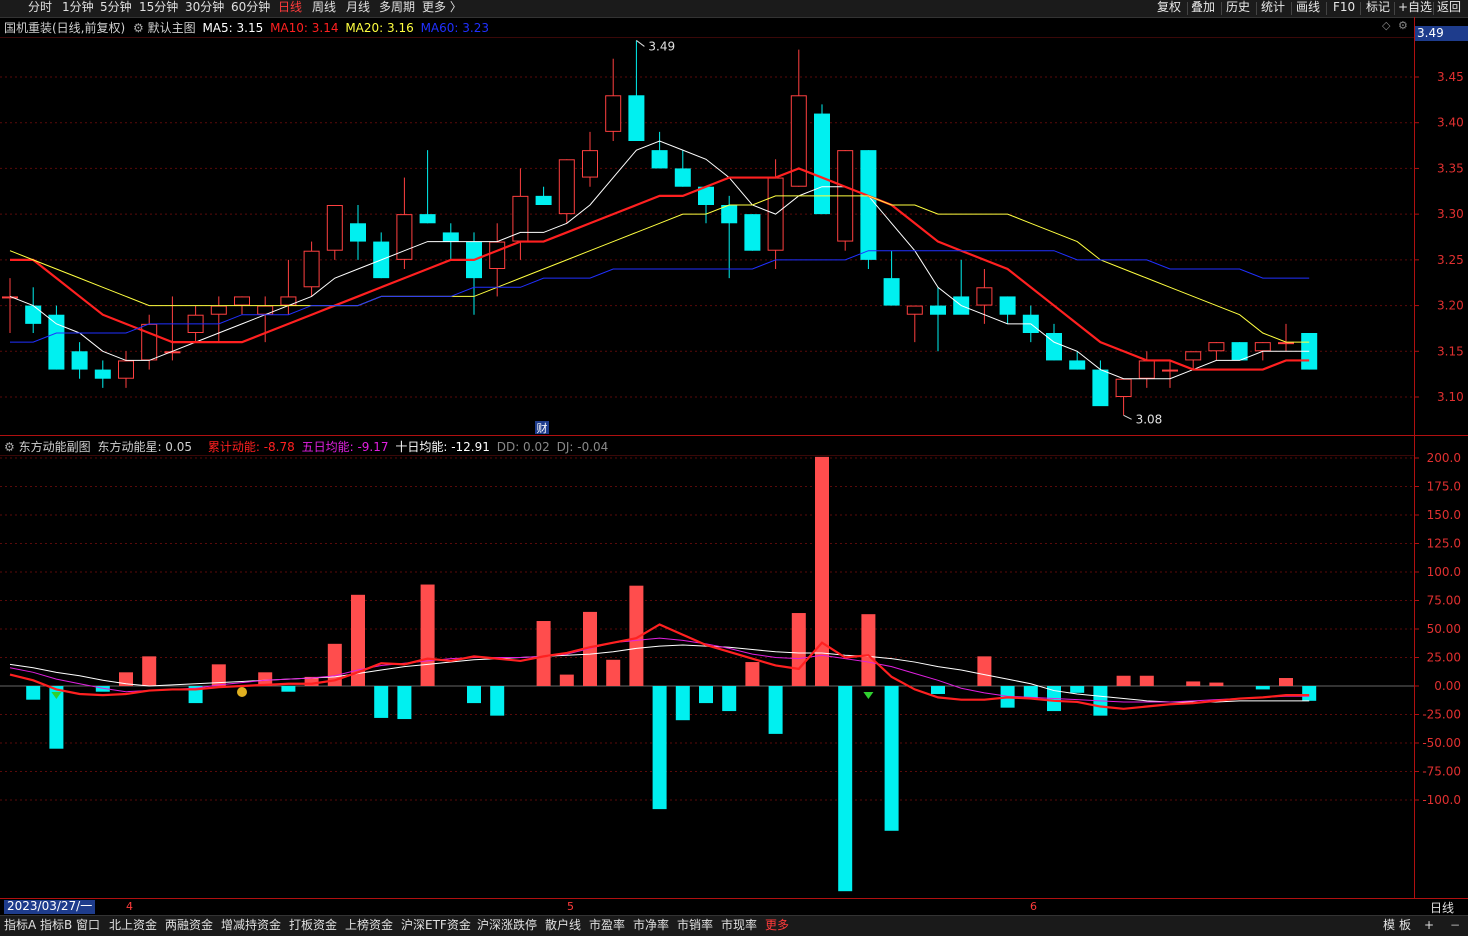 The height and width of the screenshot is (936, 1468). Describe the element at coordinates (20, 926) in the screenshot. I see `tab-indicator-a: 指标A` at that location.